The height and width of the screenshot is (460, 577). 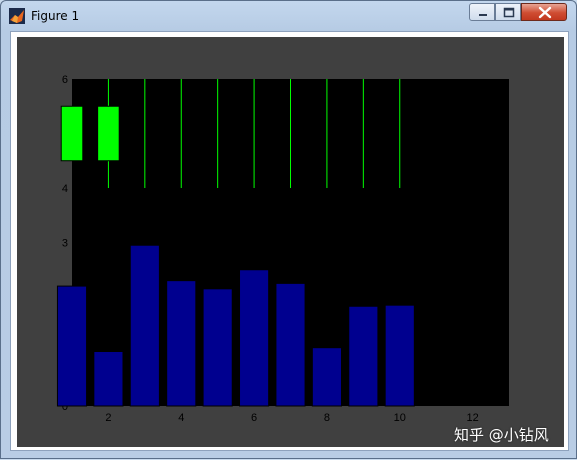 What do you see at coordinates (472, 418) in the screenshot?
I see `x-tick-label: 12` at bounding box center [472, 418].